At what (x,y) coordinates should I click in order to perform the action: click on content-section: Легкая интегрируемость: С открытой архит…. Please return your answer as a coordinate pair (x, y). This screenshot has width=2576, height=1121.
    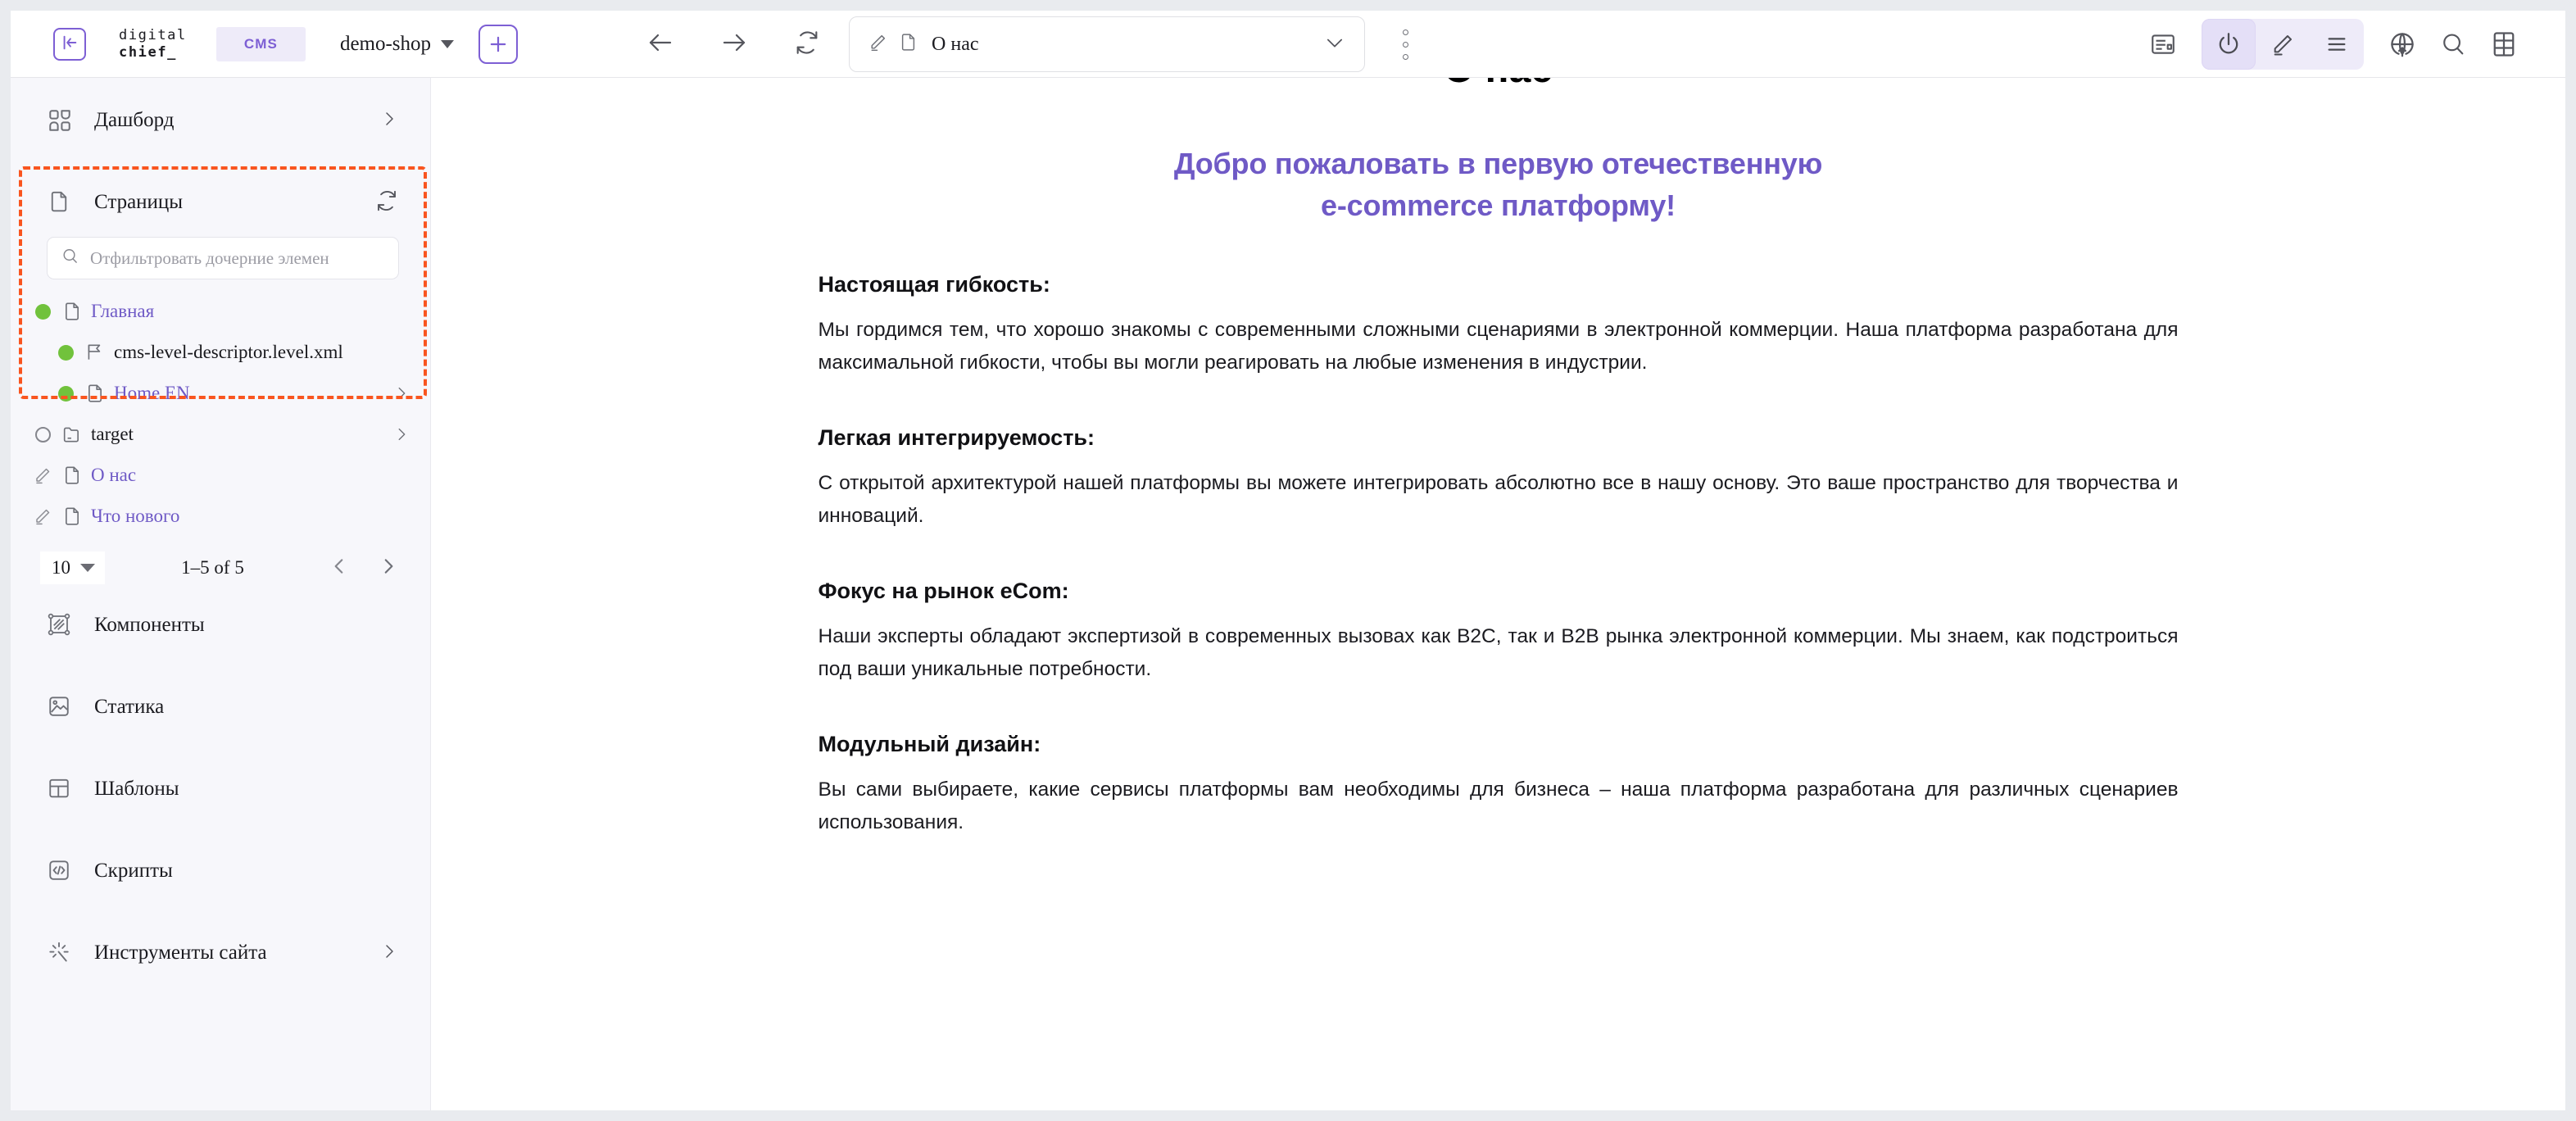
    Looking at the image, I should click on (1499, 479).